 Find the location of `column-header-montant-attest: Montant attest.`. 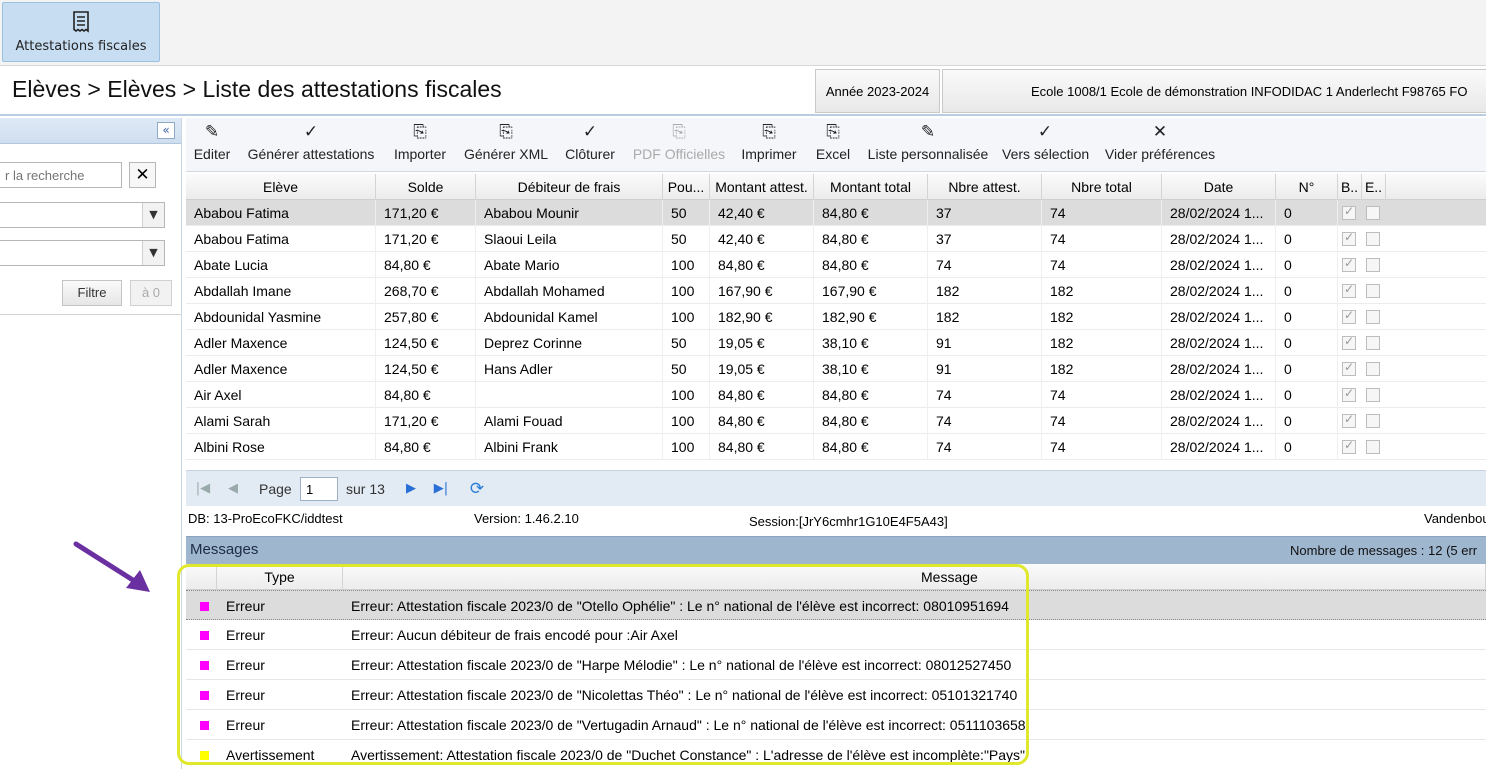

column-header-montant-attest: Montant attest. is located at coordinates (762, 187).